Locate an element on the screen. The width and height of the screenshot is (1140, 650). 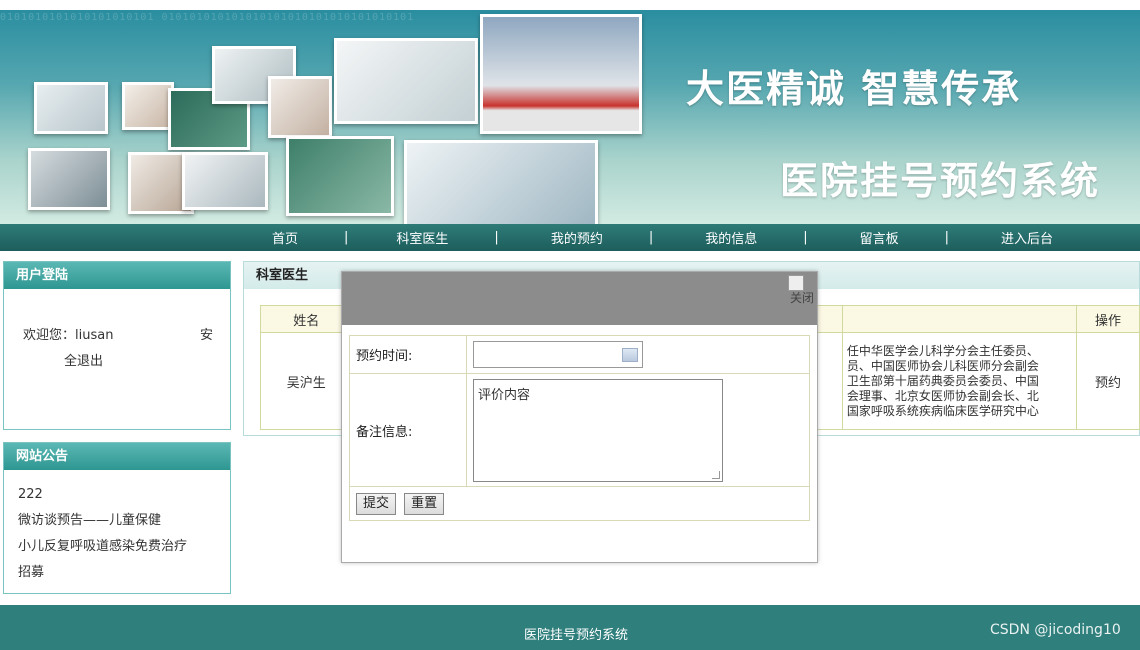
watermark: CSDN @jicoding10 is located at coordinates (1055, 630).